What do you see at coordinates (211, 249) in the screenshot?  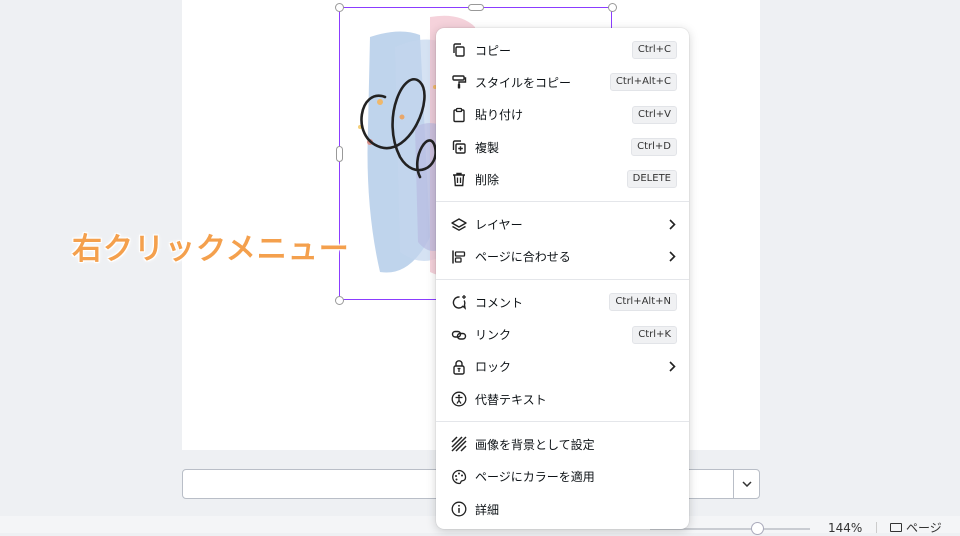 I see `annotation-label: 右クリックメニュー` at bounding box center [211, 249].